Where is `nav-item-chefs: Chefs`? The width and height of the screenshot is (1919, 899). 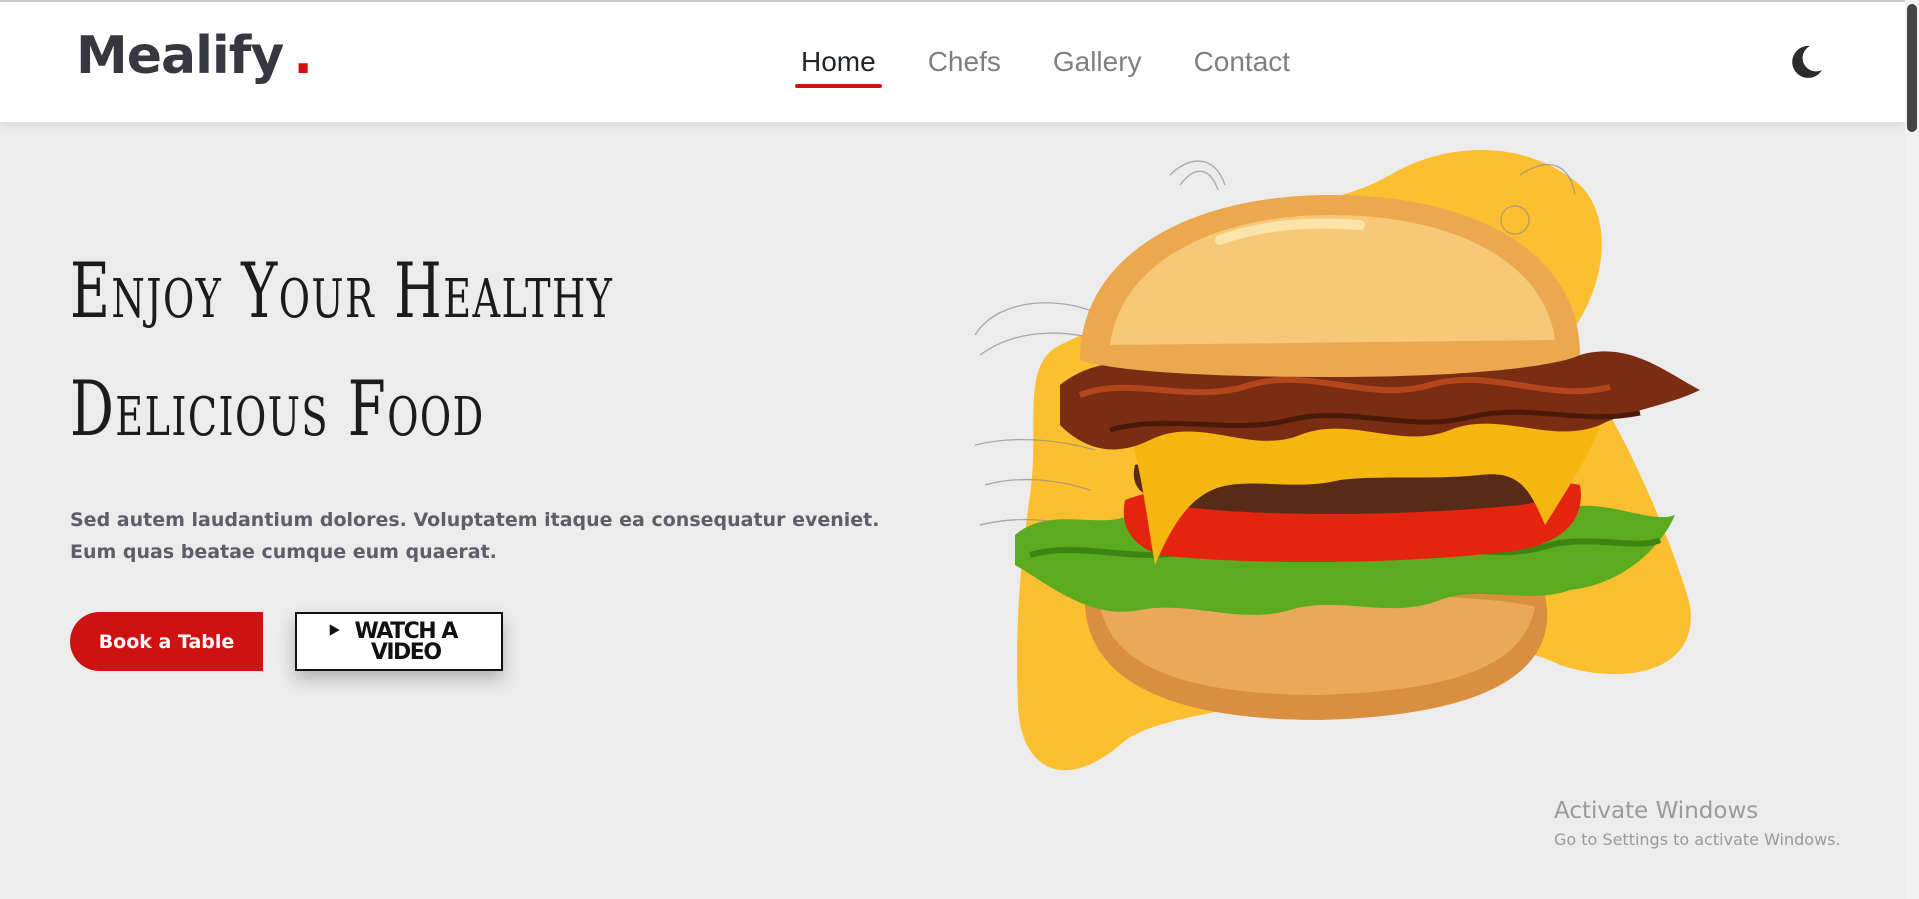 nav-item-chefs: Chefs is located at coordinates (964, 67).